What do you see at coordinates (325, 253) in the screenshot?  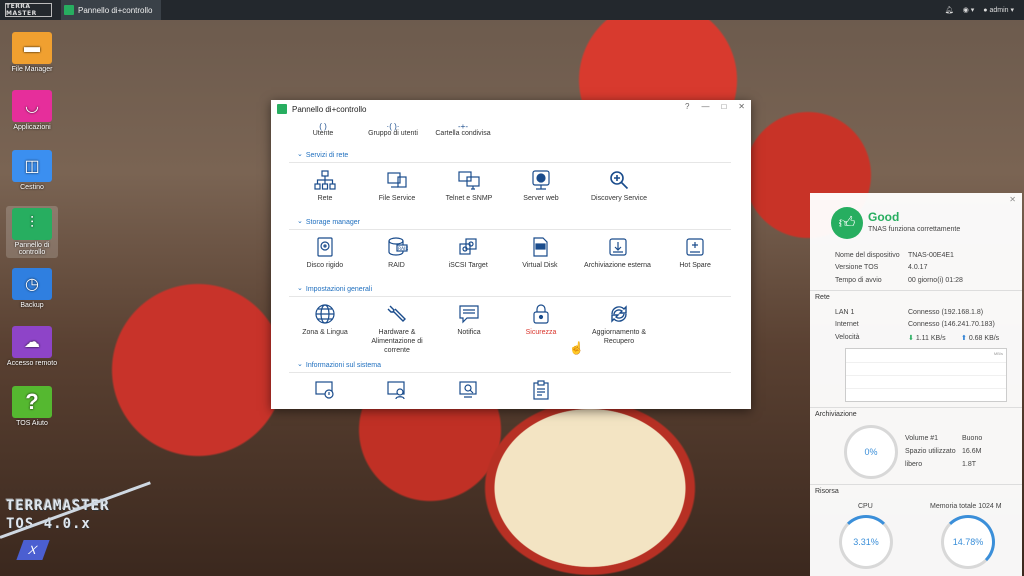 I see `item-disco-rigido: Disco rigido` at bounding box center [325, 253].